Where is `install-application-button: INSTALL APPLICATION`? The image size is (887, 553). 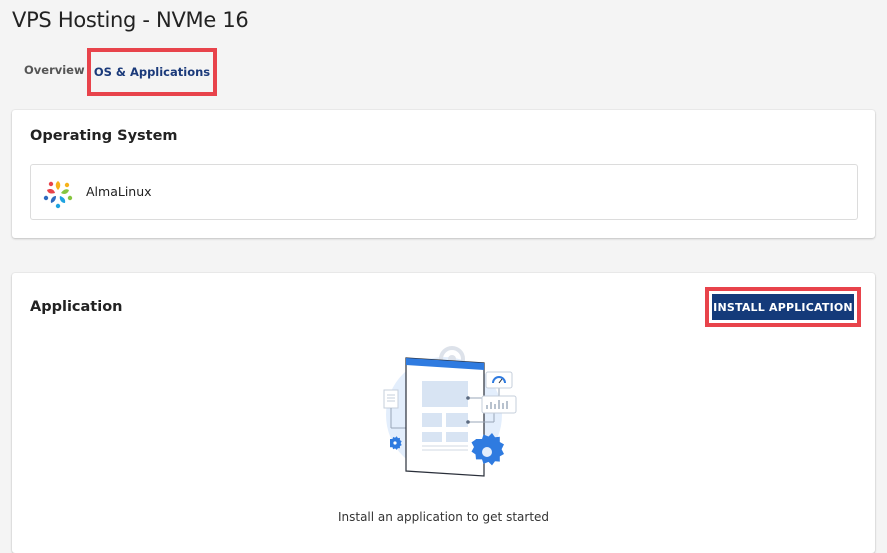
install-application-button: INSTALL APPLICATION is located at coordinates (783, 307).